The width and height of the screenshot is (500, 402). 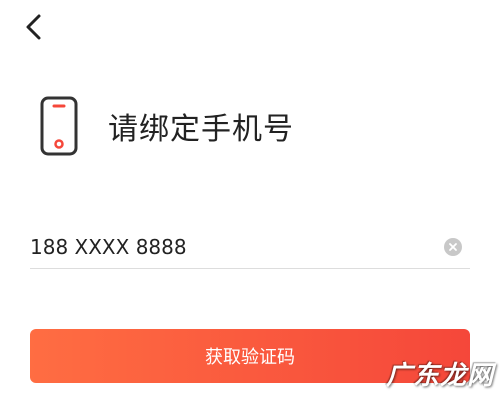 What do you see at coordinates (237, 247) in the screenshot?
I see `phone-number-input` at bounding box center [237, 247].